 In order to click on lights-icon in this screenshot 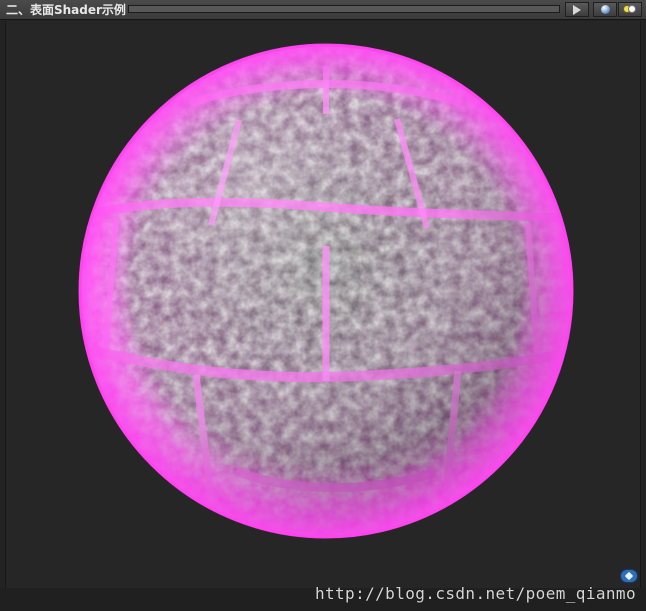, I will do `click(630, 9)`.